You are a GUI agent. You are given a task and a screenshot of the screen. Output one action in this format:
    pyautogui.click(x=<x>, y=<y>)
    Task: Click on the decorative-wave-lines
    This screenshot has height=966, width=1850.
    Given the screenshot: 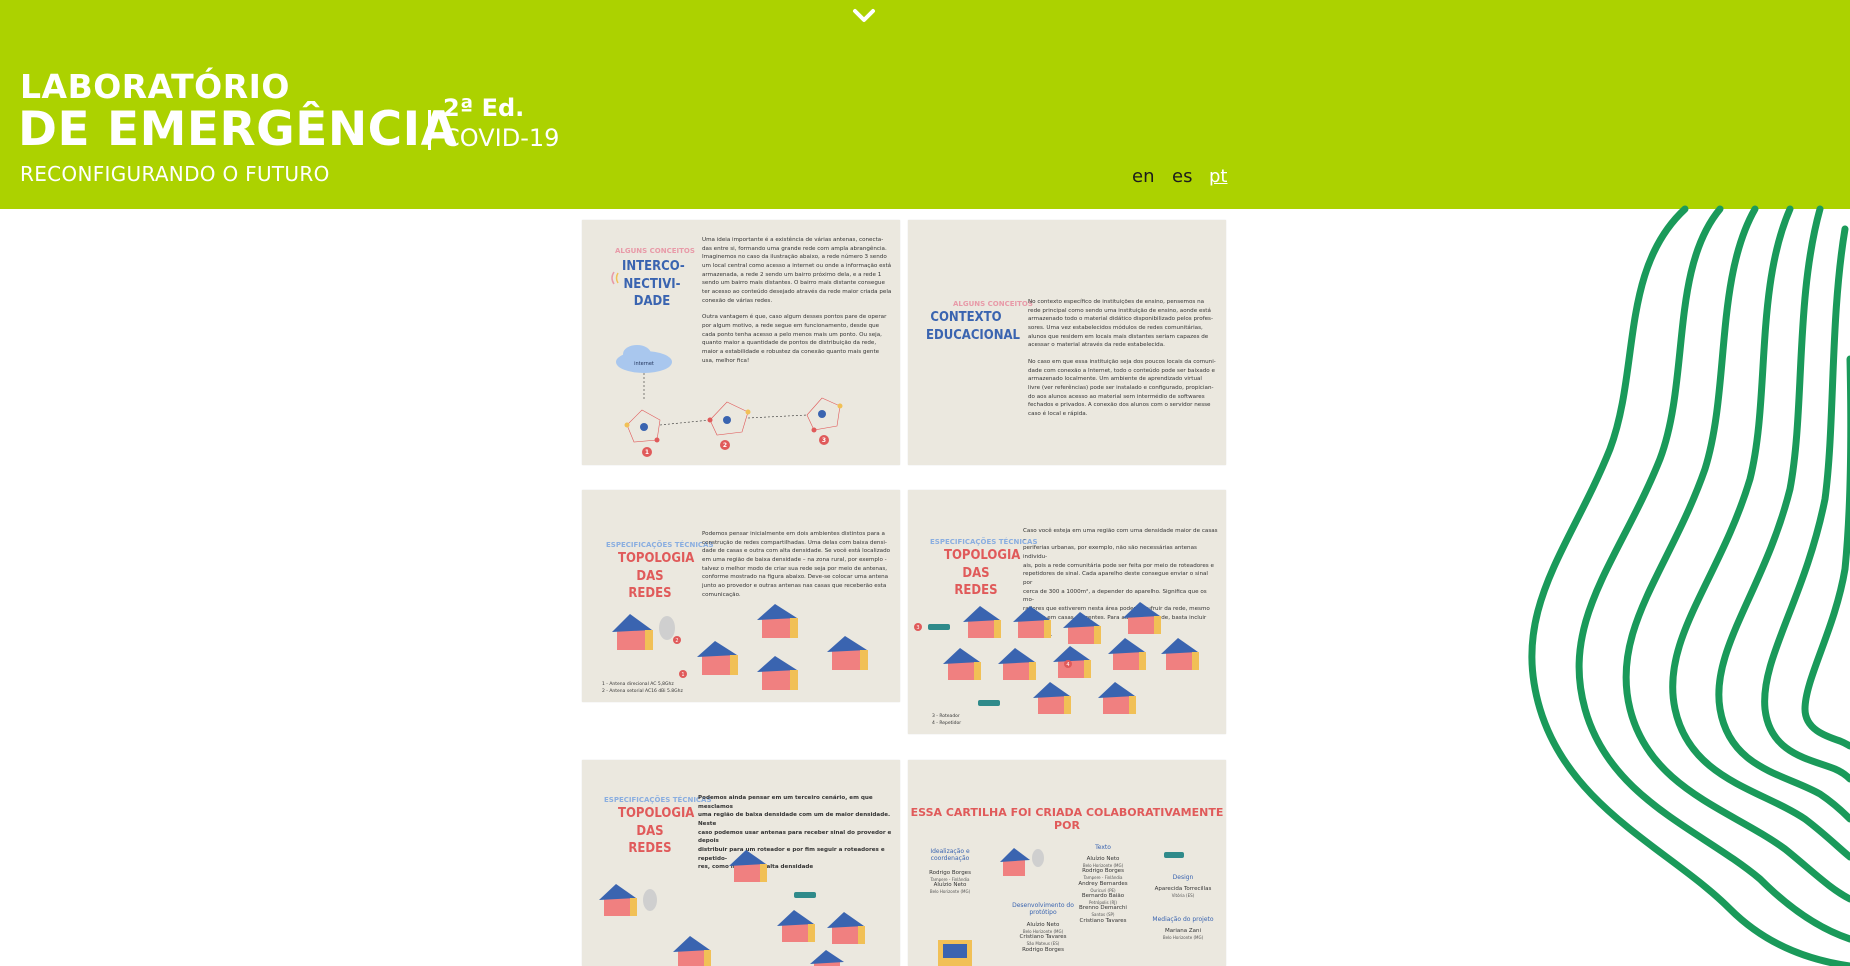 What is the action you would take?
    pyautogui.click(x=1689, y=585)
    